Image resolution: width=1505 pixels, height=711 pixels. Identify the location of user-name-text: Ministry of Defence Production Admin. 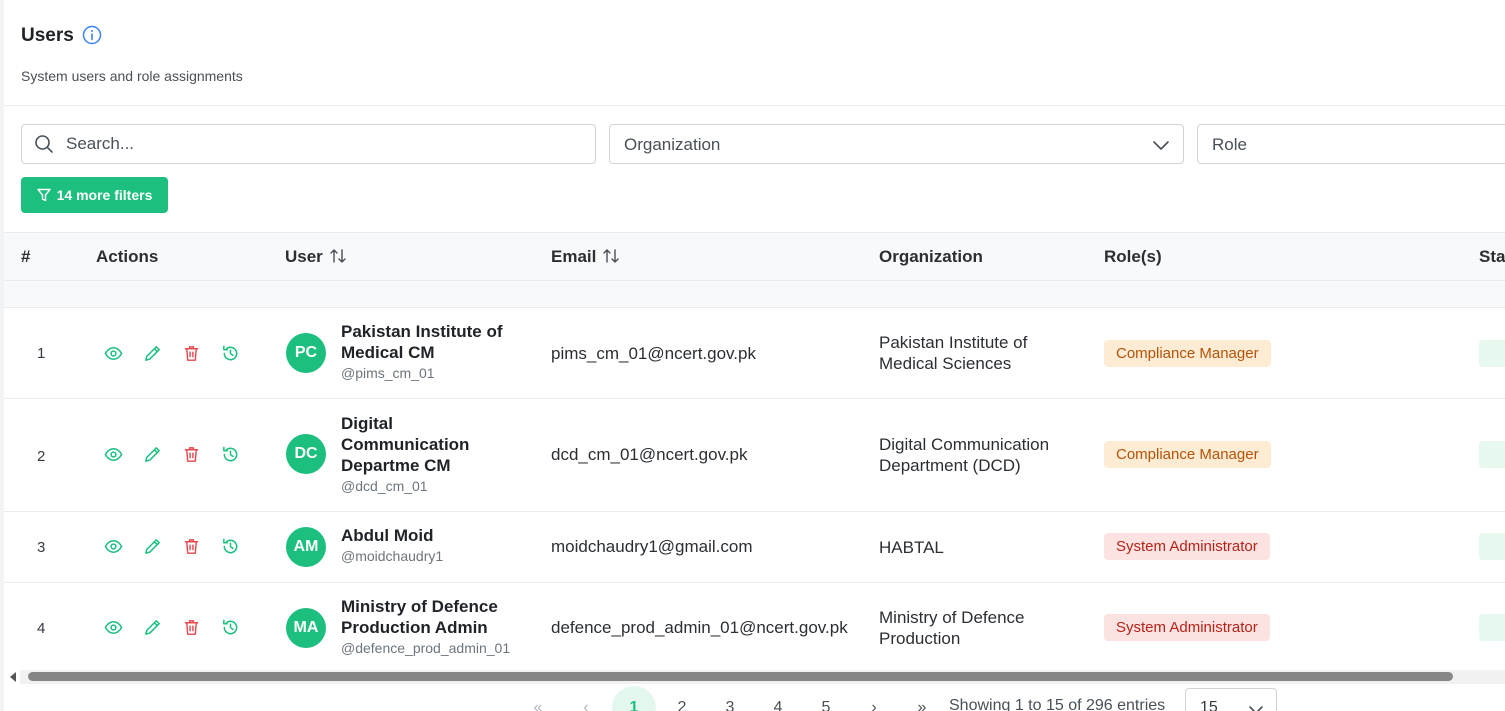
(419, 617).